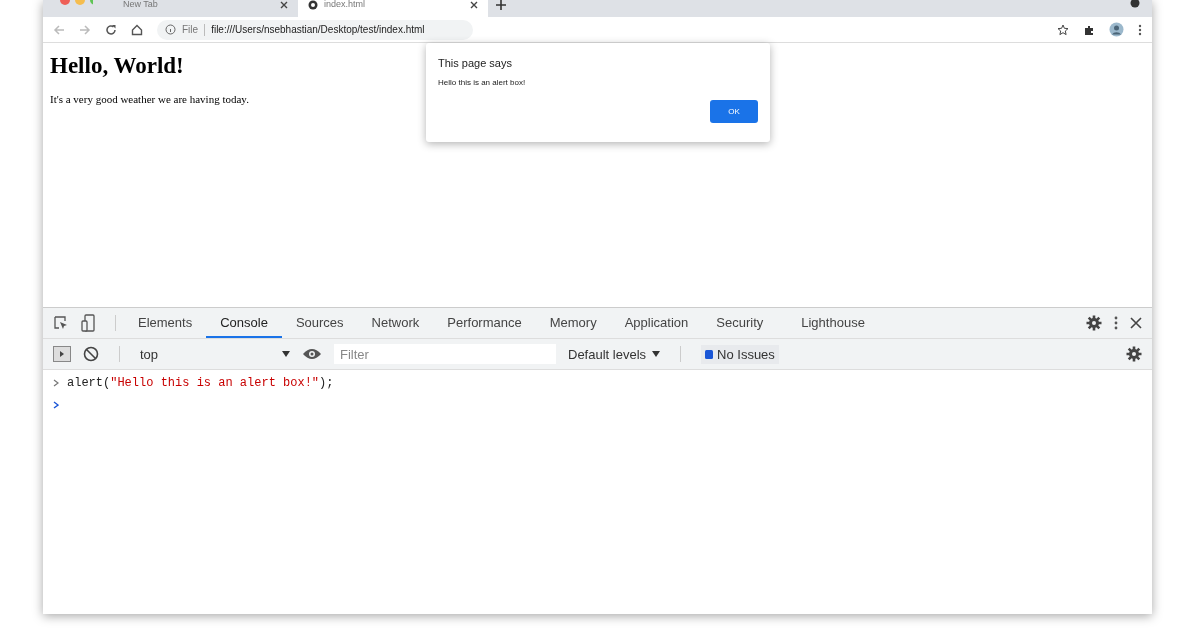  I want to click on dialog-title: This page says, so click(475, 63).